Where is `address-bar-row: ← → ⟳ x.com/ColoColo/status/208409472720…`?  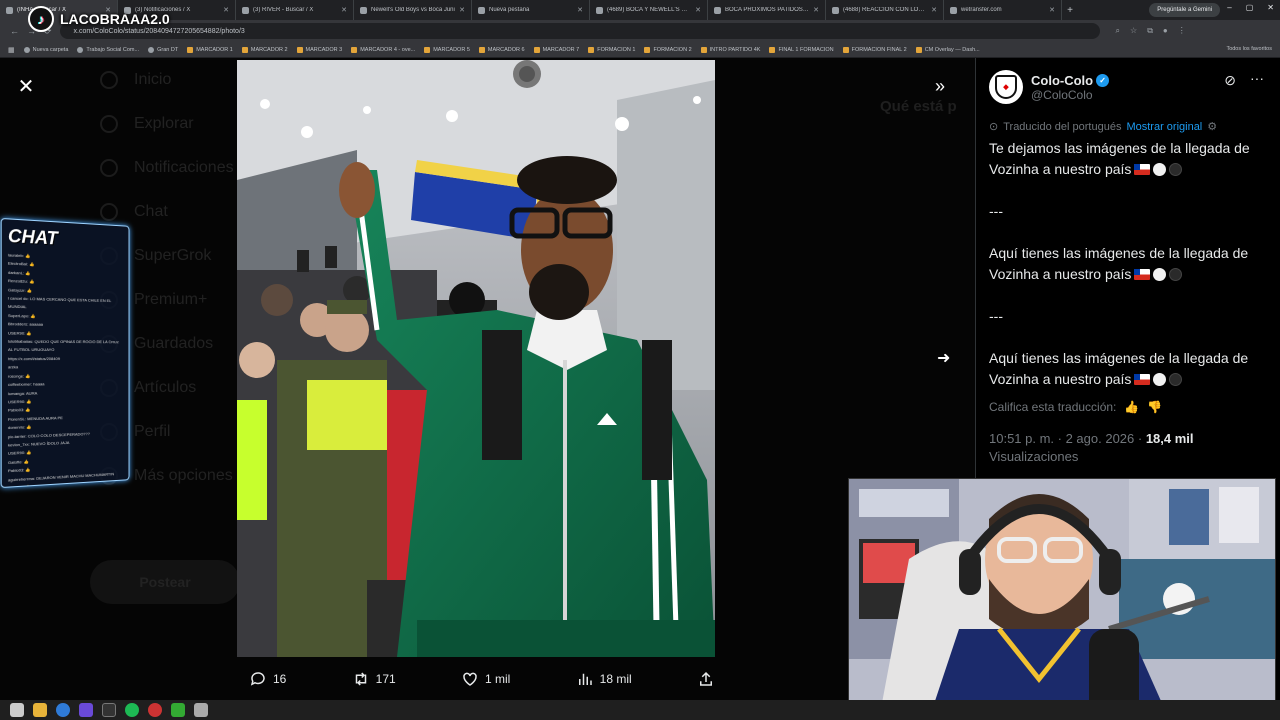 address-bar-row: ← → ⟳ x.com/ColoColo/status/208409472720… is located at coordinates (640, 31).